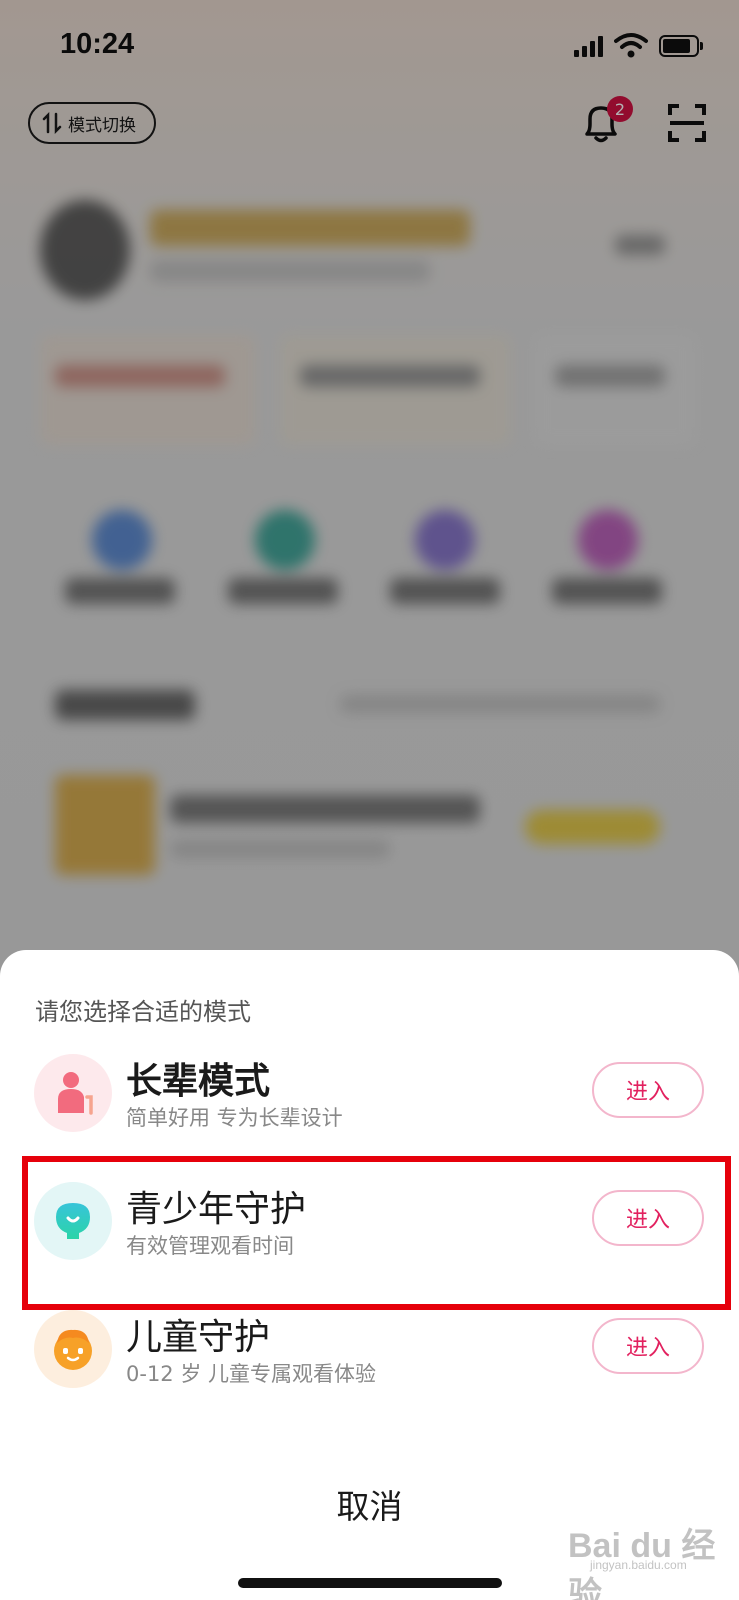 Image resolution: width=739 pixels, height=1600 pixels. What do you see at coordinates (369, 1092) in the screenshot?
I see `mode-row-elder: 长辈模式 简单好用 专为长辈设计 进入` at bounding box center [369, 1092].